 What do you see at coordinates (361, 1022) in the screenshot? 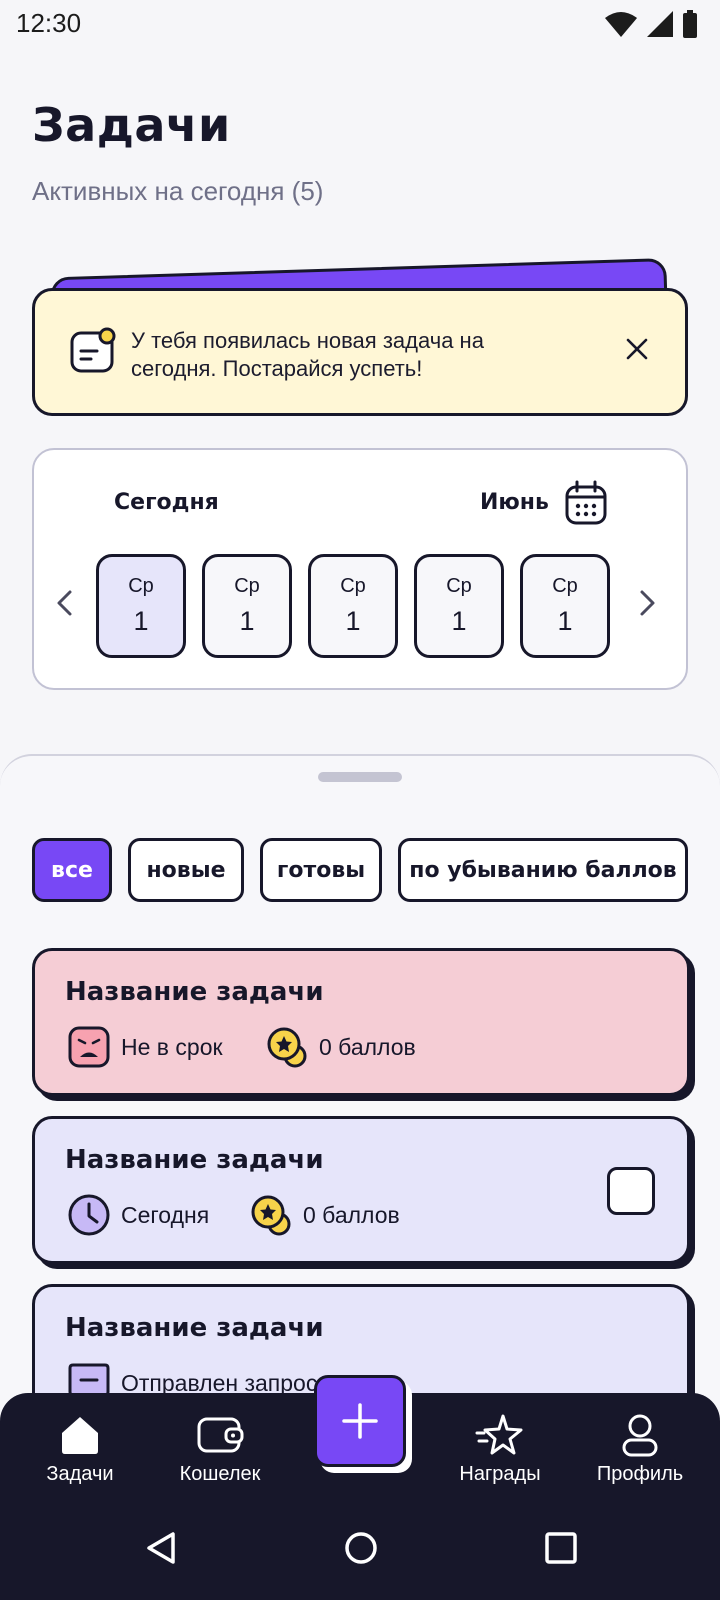
I see `task-card-overdue: Название задачи Не в срок 0 баллов` at bounding box center [361, 1022].